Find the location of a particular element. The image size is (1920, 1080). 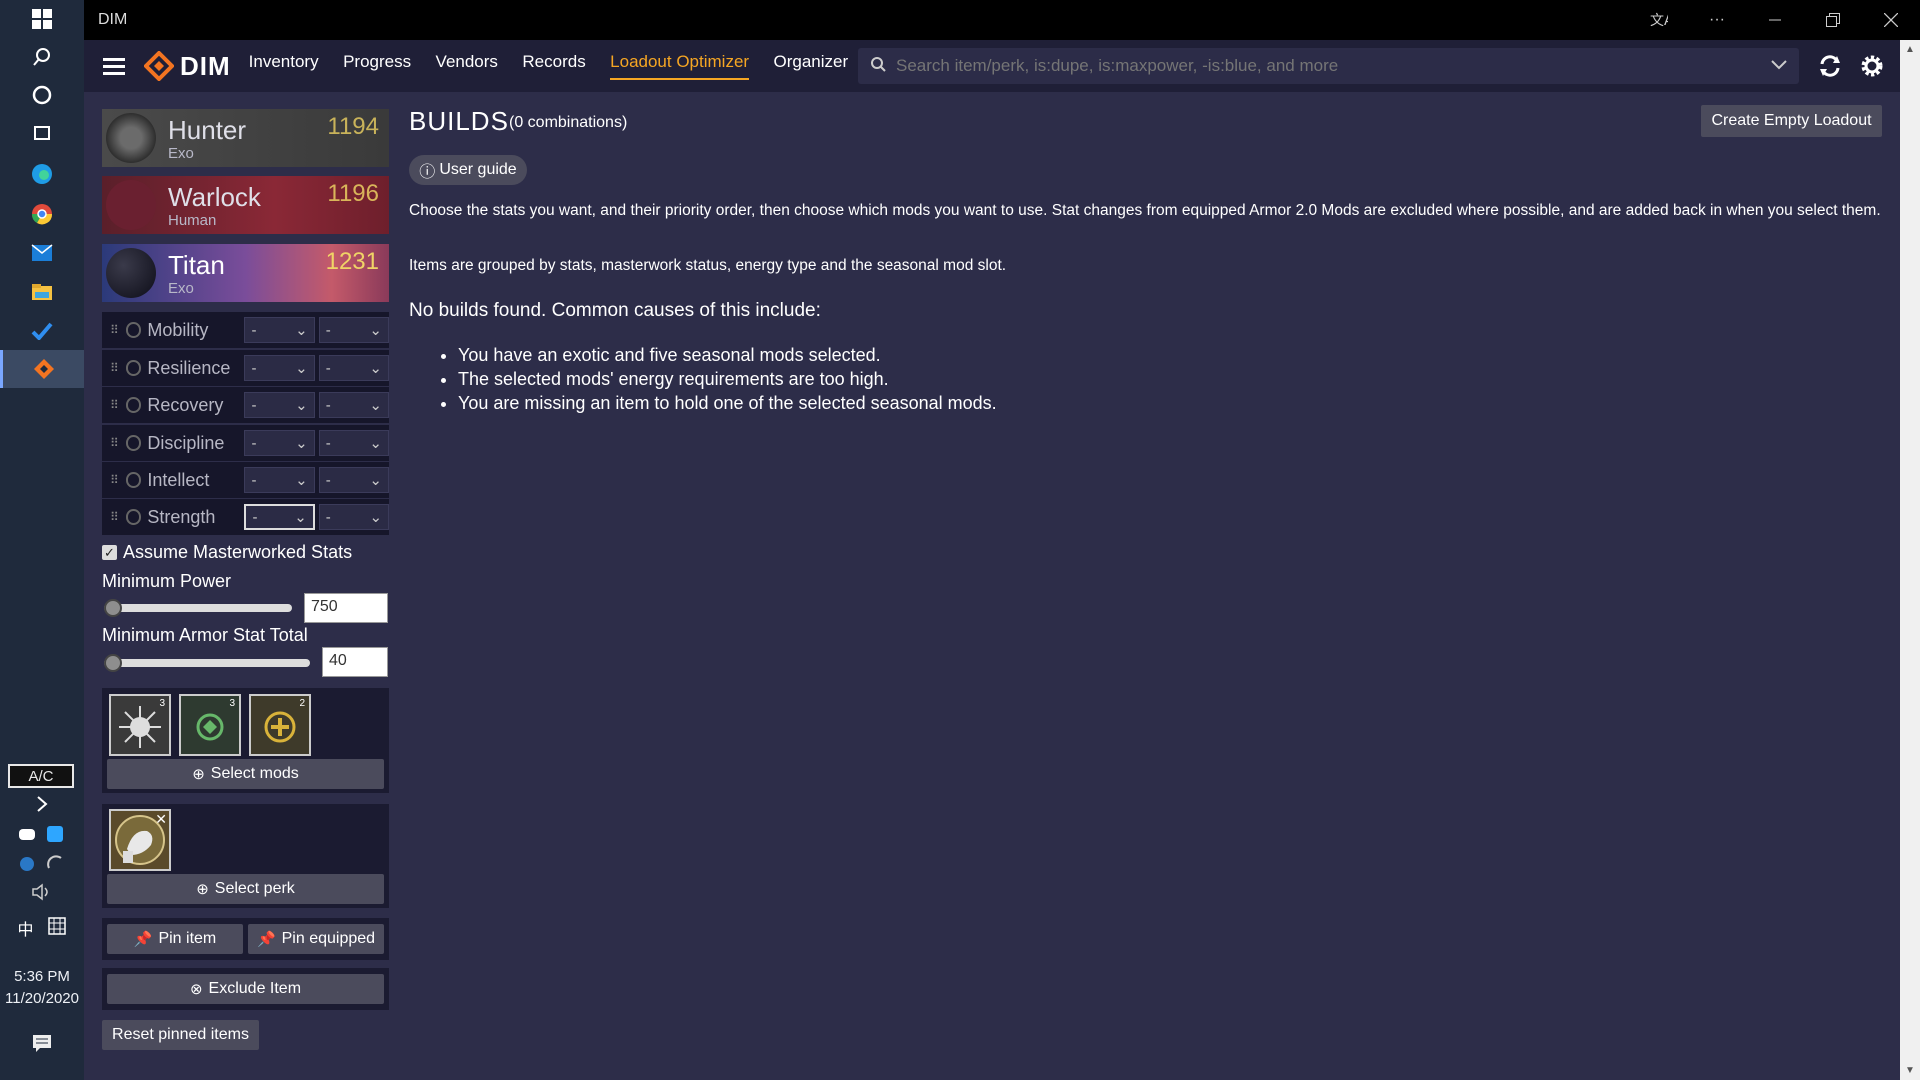

character-race: Exo is located at coordinates (181, 288).